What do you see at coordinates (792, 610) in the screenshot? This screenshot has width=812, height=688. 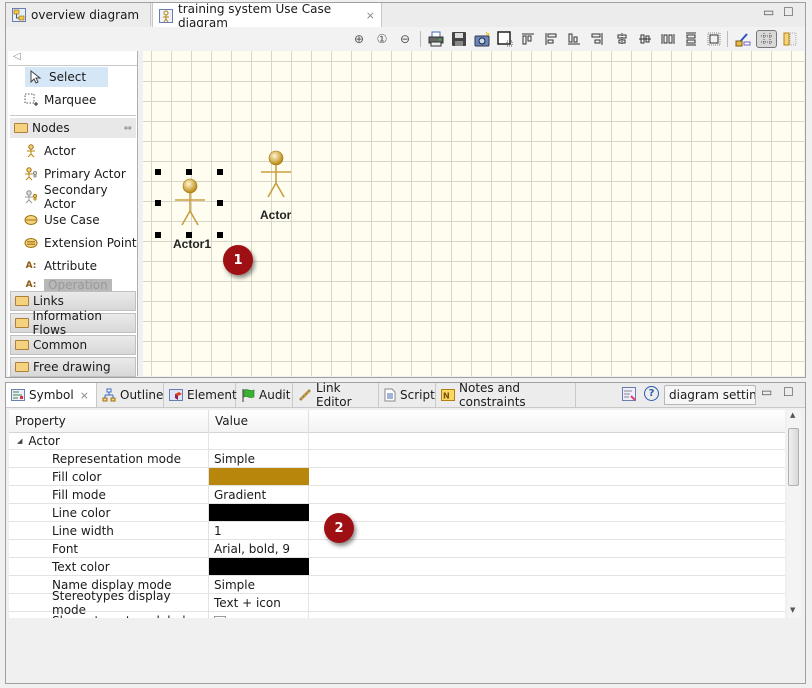 I see `scroll-down-icon: ▼` at bounding box center [792, 610].